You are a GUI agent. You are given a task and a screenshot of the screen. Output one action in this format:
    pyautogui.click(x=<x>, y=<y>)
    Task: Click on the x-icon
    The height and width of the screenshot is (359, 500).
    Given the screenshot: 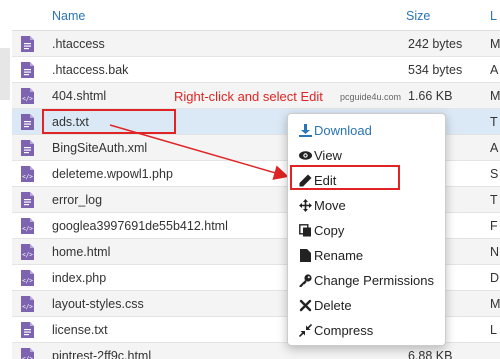 What is the action you would take?
    pyautogui.click(x=305, y=305)
    